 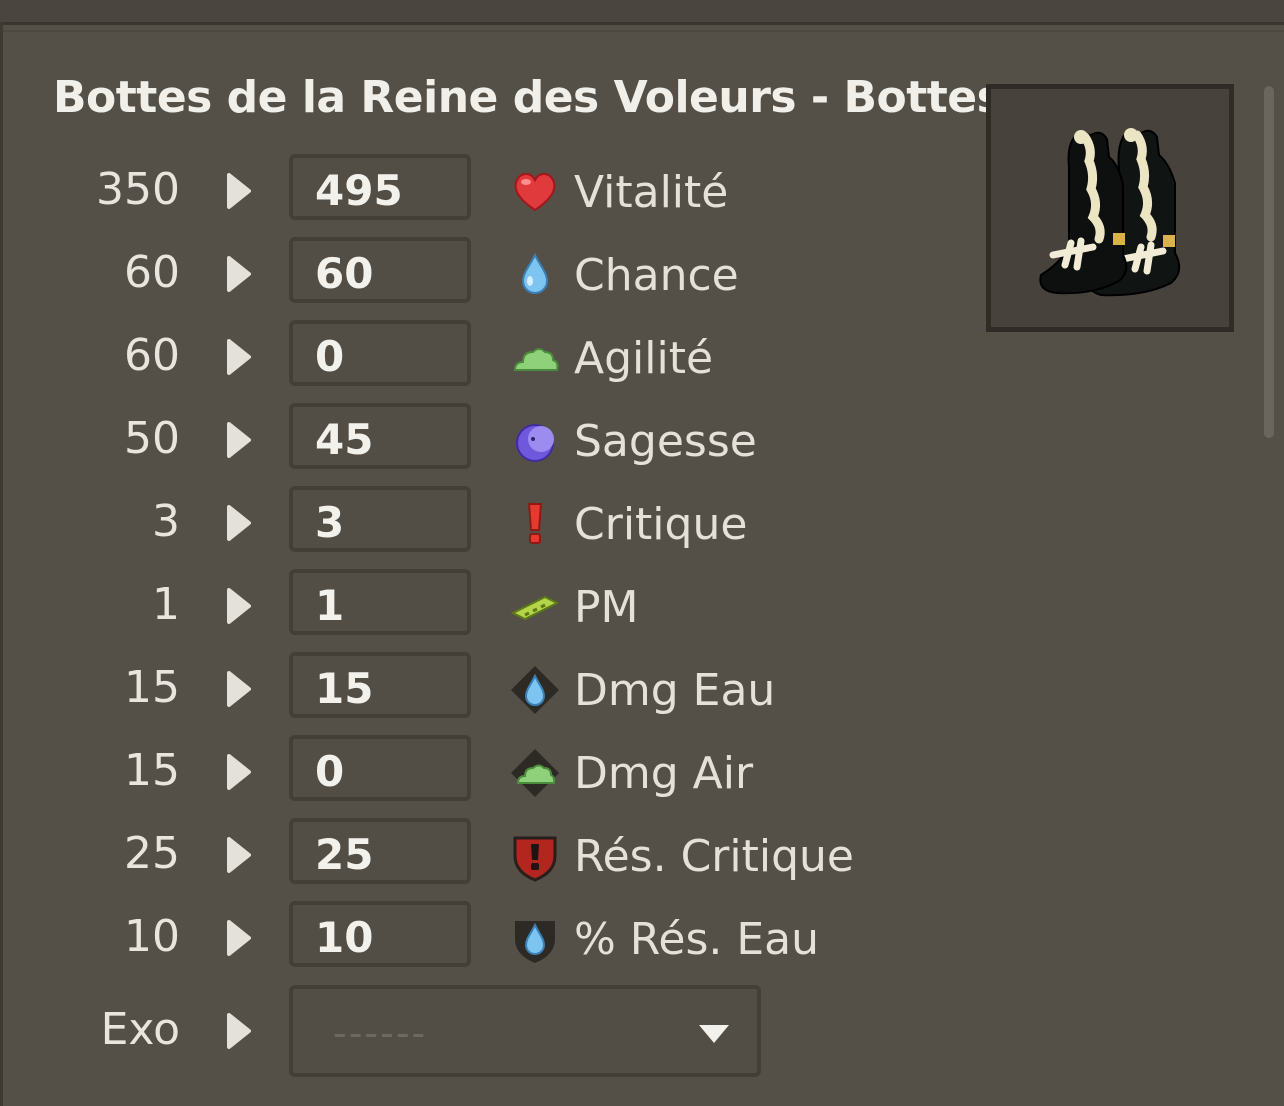 I want to click on stat-value-input: 495, so click(x=380, y=187).